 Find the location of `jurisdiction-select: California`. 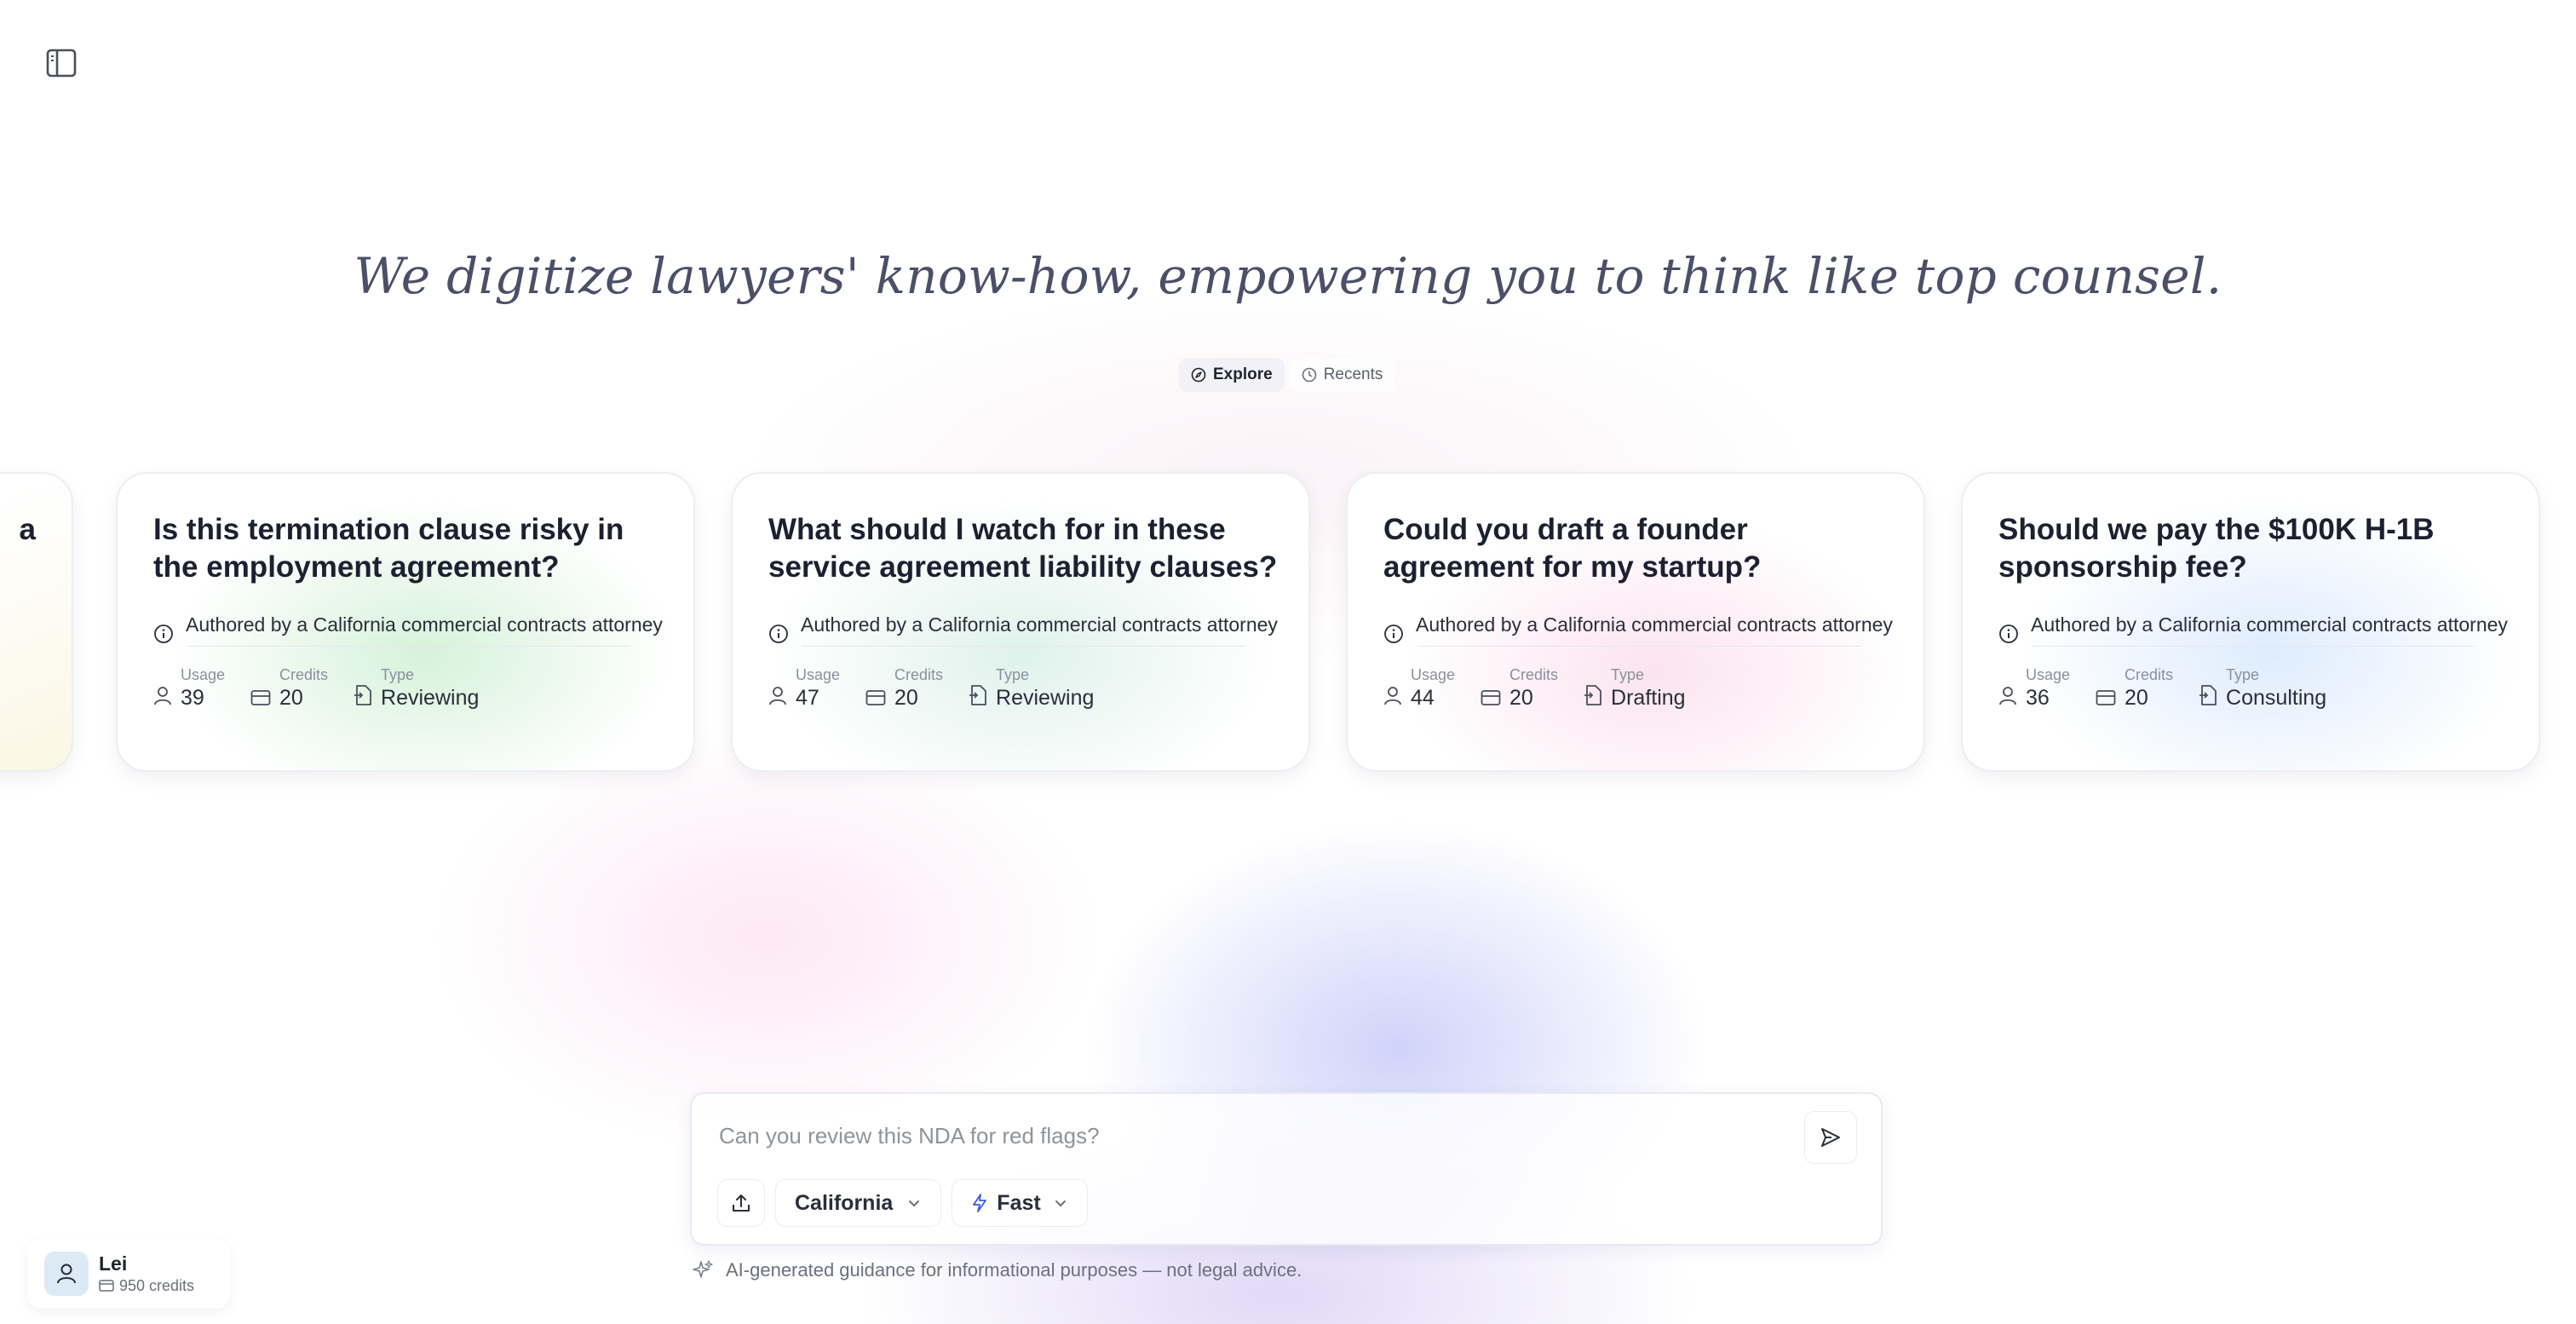

jurisdiction-select: California is located at coordinates (858, 1203).